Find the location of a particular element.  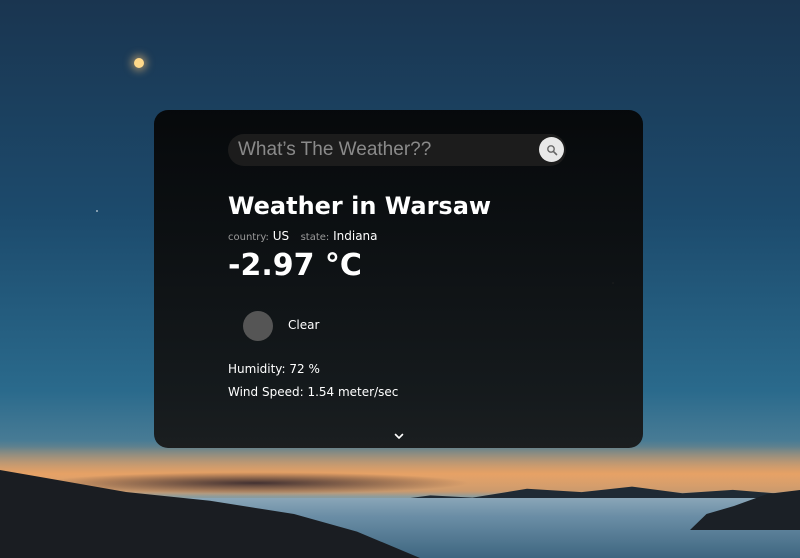

search-bar is located at coordinates (397, 150).